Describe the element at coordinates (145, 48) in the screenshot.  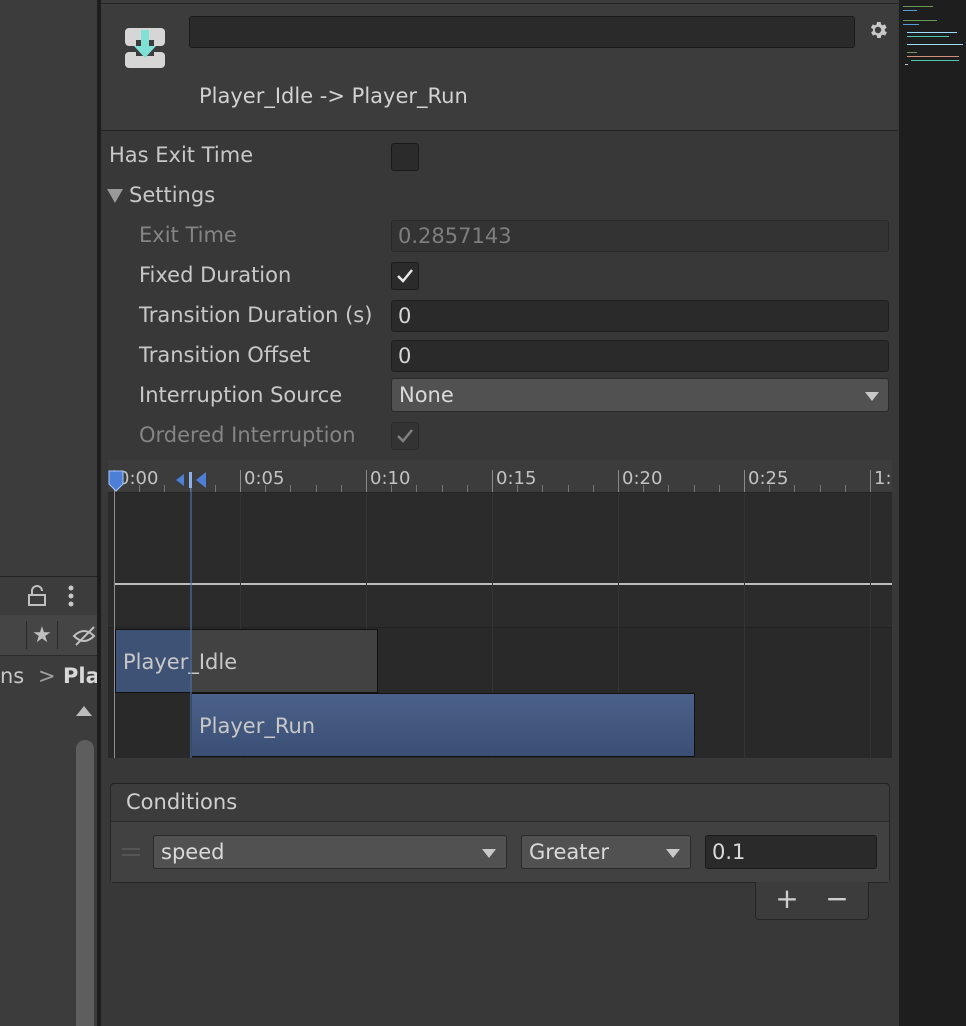
I see `transition-icon` at that location.